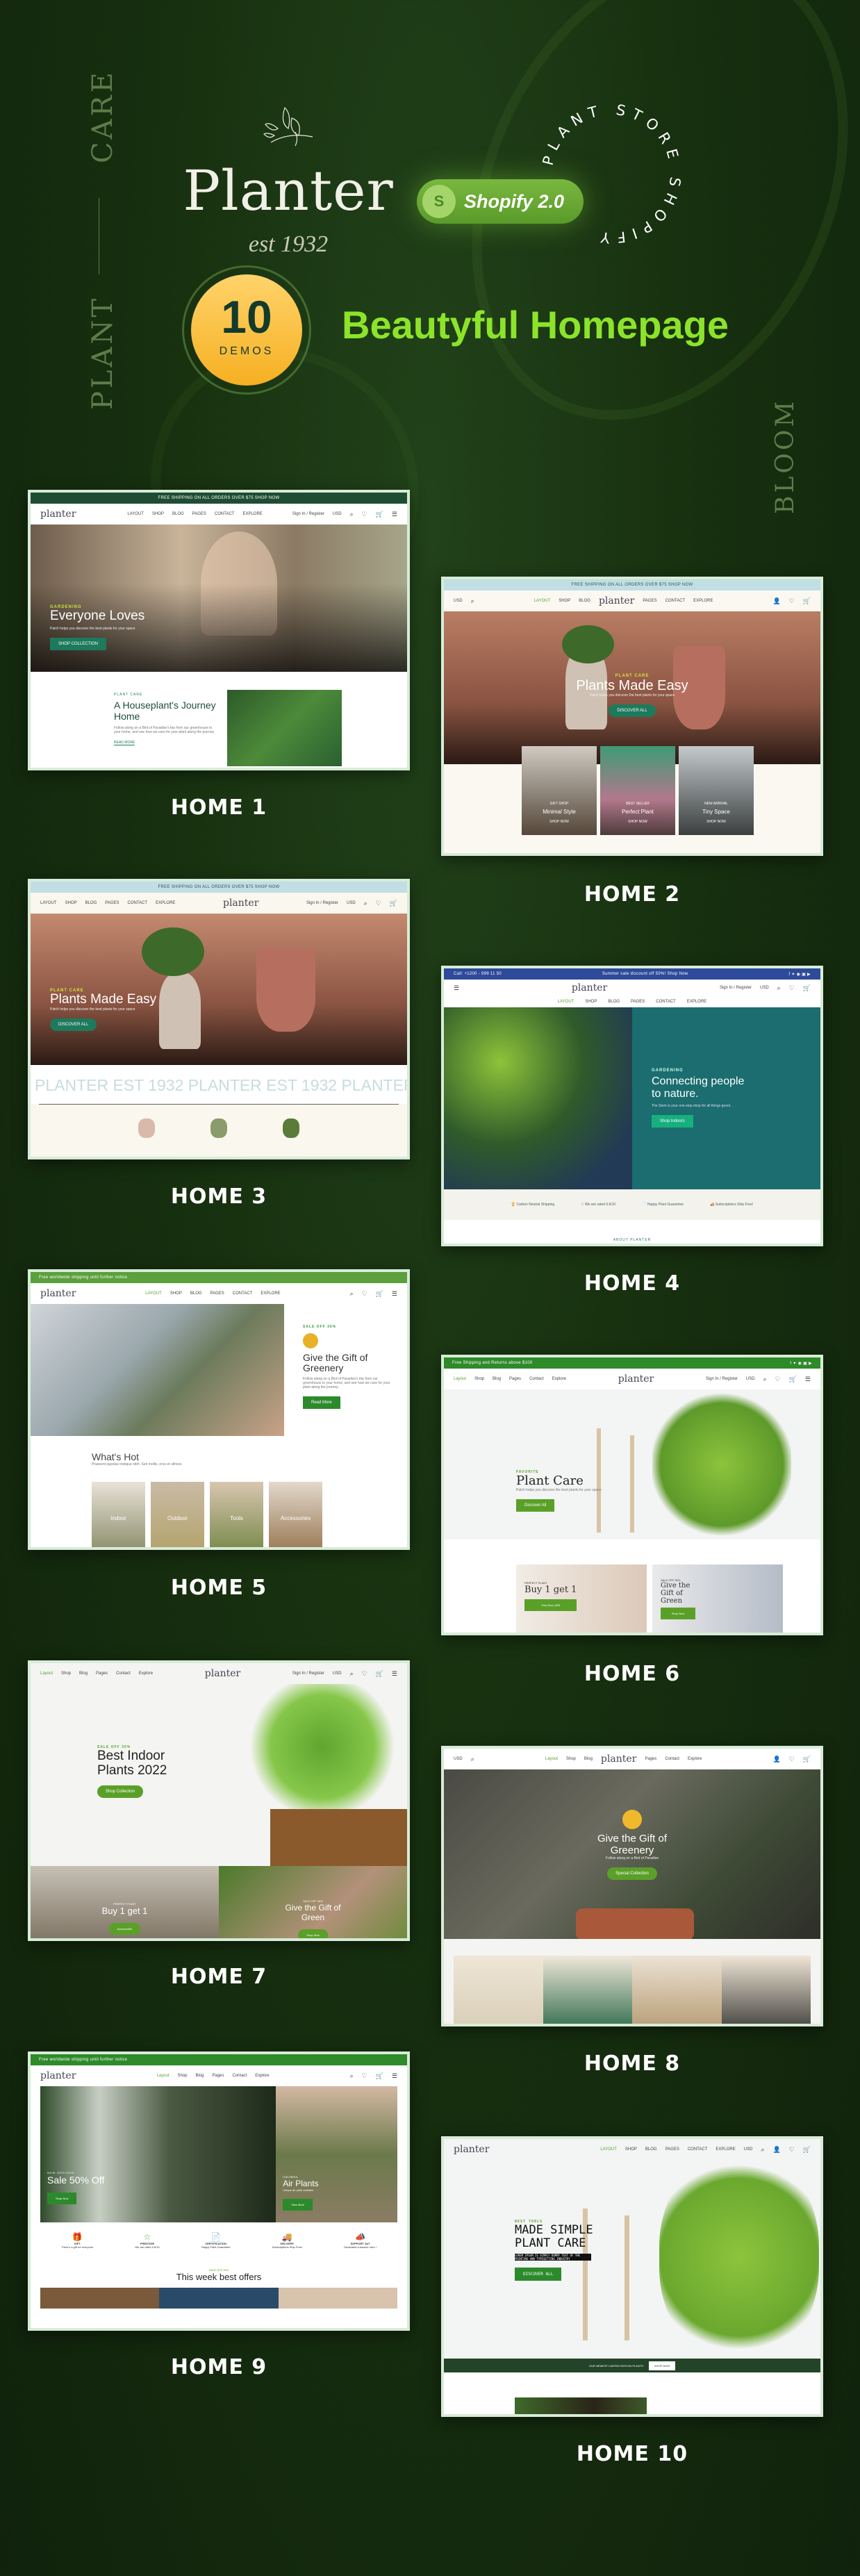 The image size is (860, 2576). I want to click on hero-button: Shop Now, so click(62, 2199).